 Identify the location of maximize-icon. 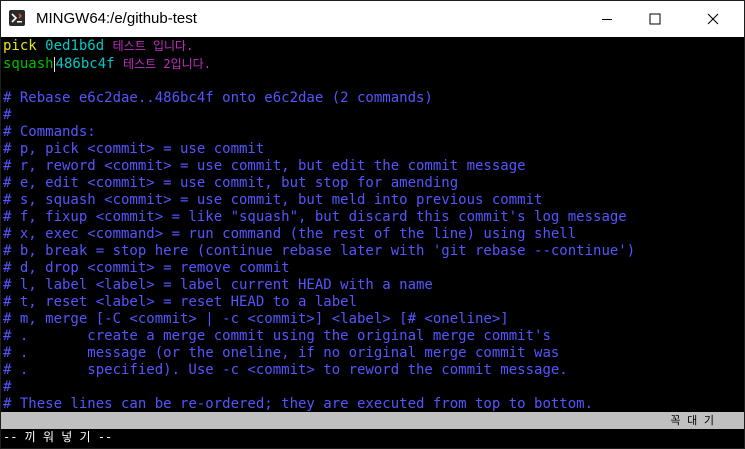
(655, 19).